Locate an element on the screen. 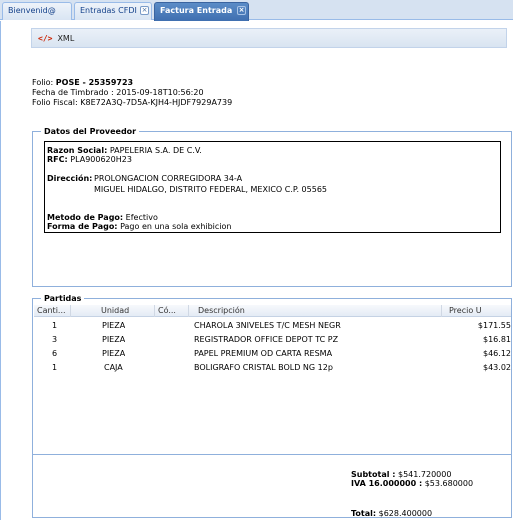 The width and height of the screenshot is (513, 520). proveedor-legend: Datos del Proveedor is located at coordinates (90, 131).